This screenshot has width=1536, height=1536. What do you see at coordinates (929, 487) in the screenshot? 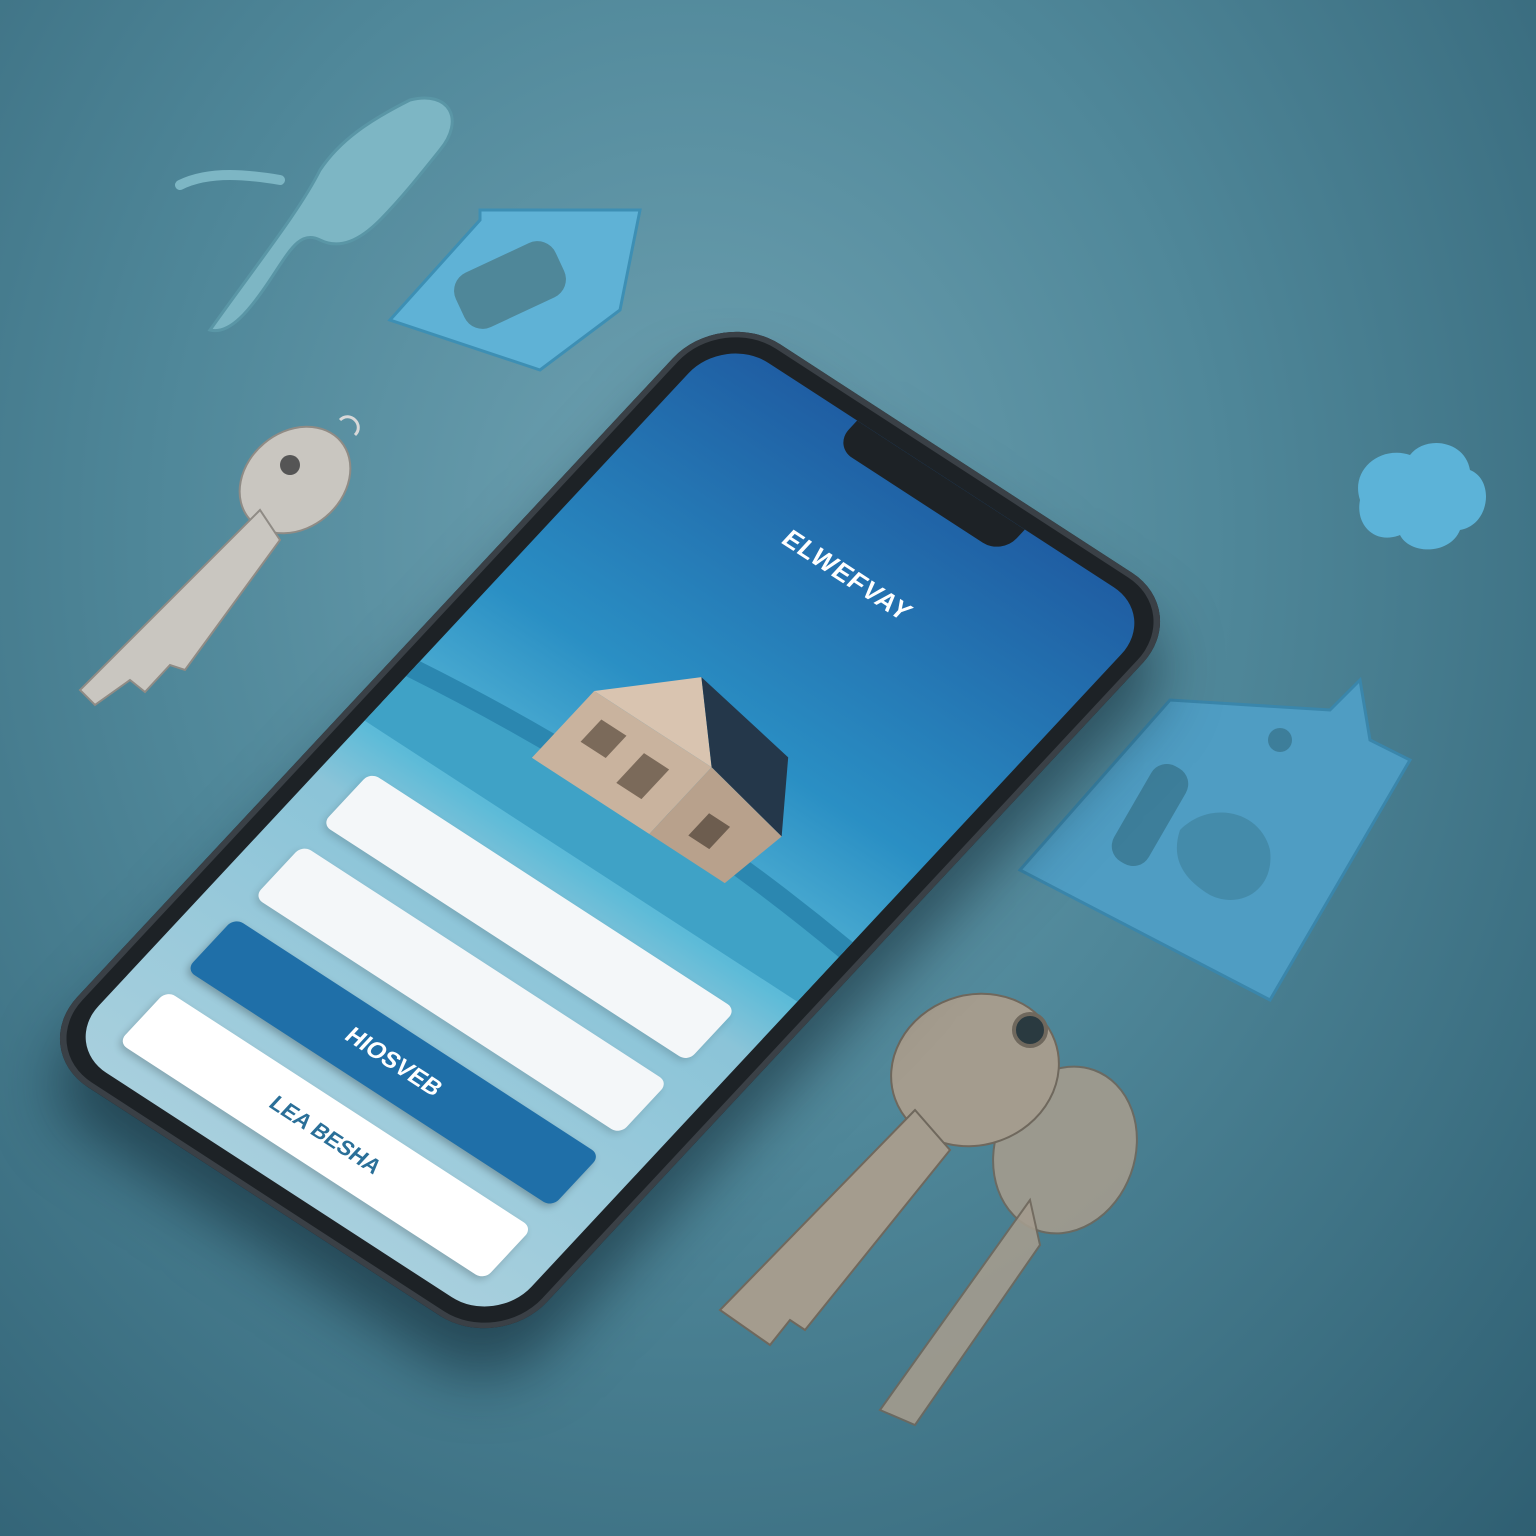
I see `phone-notch` at bounding box center [929, 487].